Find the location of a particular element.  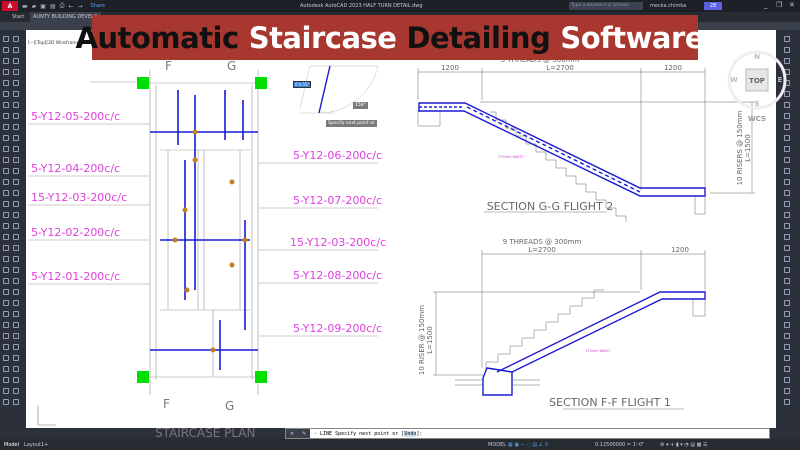

section-gg-dims is located at coordinates (586, 145).